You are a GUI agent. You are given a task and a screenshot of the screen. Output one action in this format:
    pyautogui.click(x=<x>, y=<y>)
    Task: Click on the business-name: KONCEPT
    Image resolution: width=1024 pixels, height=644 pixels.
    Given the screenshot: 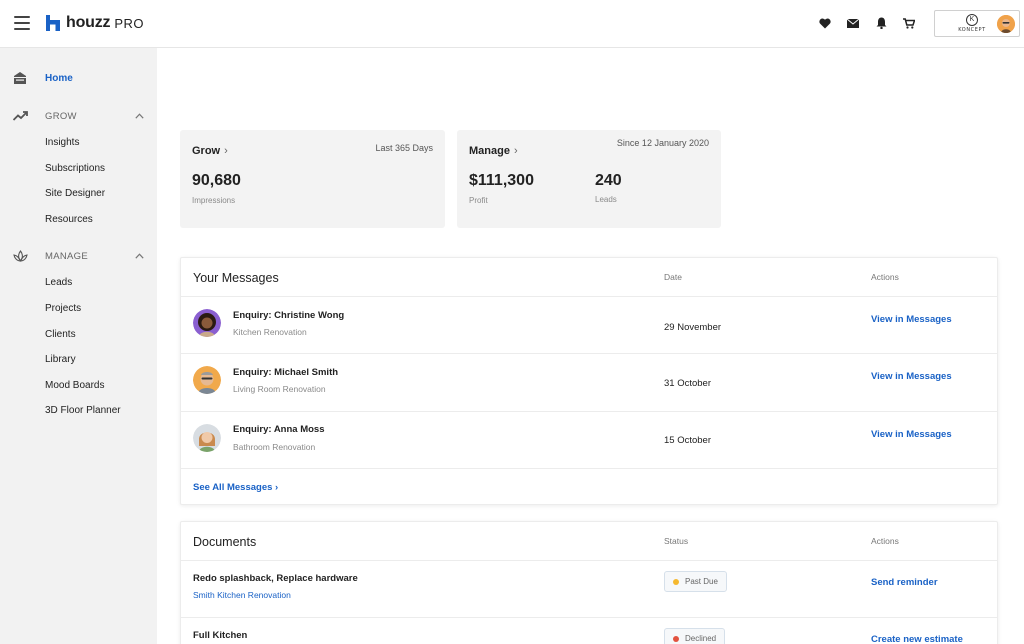 What is the action you would take?
    pyautogui.click(x=972, y=30)
    